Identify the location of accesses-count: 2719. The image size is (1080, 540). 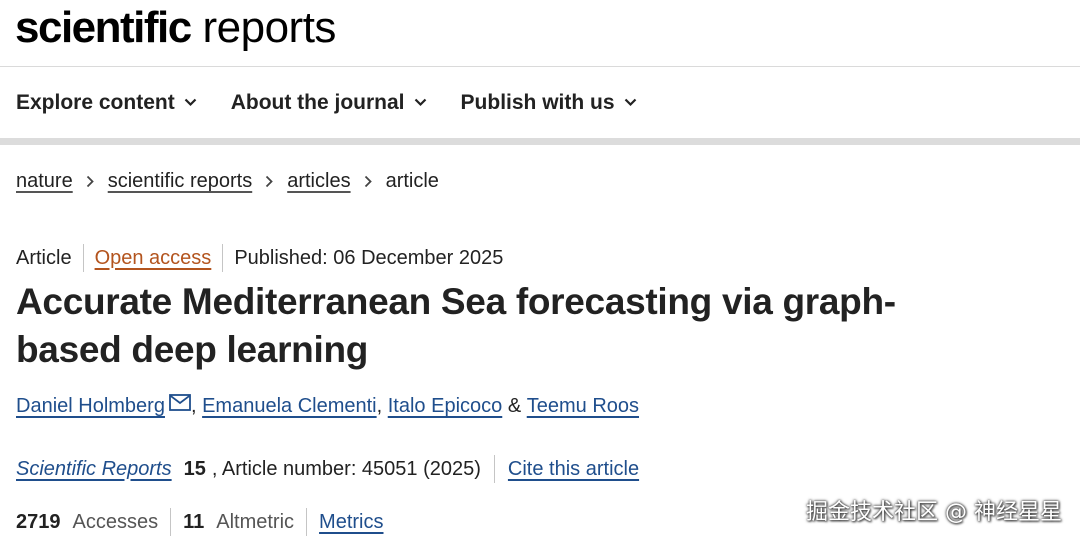
(38, 521).